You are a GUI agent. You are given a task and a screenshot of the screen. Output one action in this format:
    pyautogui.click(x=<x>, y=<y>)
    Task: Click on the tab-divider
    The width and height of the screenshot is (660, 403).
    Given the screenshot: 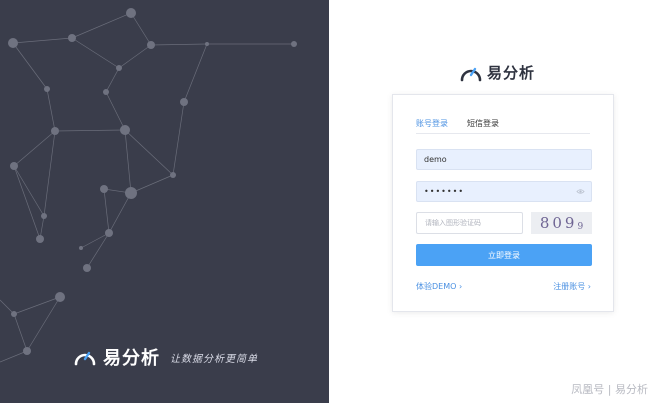 What is the action you would take?
    pyautogui.click(x=503, y=133)
    